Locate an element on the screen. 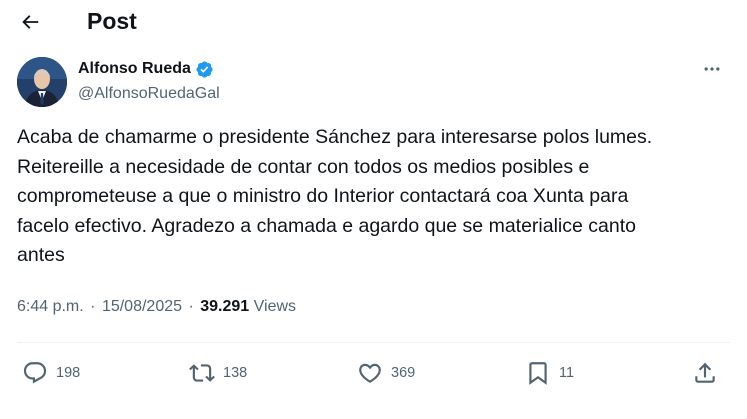  share-button is located at coordinates (705, 373).